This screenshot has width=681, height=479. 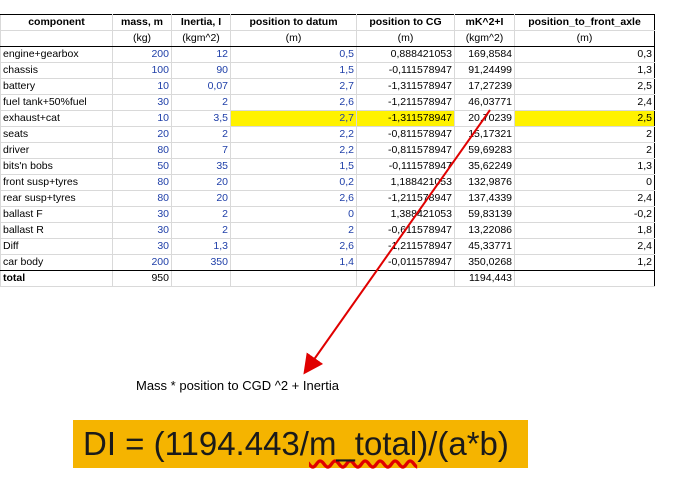 I want to click on formula-text: DI = (1194.443/m_total)/(a*b), so click(x=296, y=444).